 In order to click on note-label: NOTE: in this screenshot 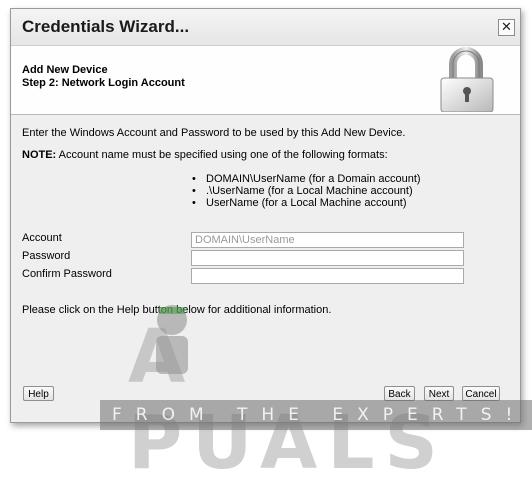, I will do `click(39, 155)`.